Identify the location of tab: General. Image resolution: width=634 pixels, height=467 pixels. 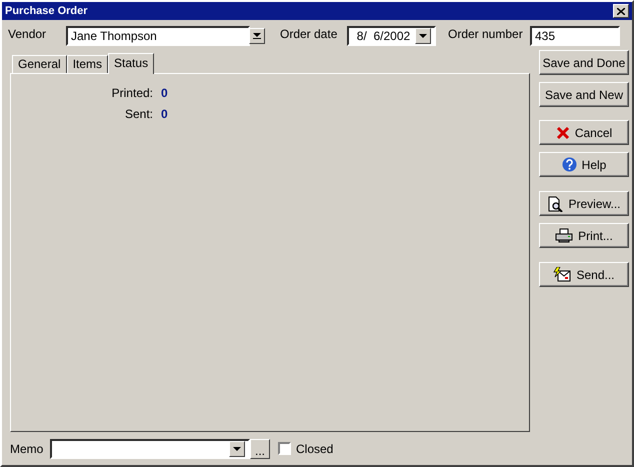
(39, 64).